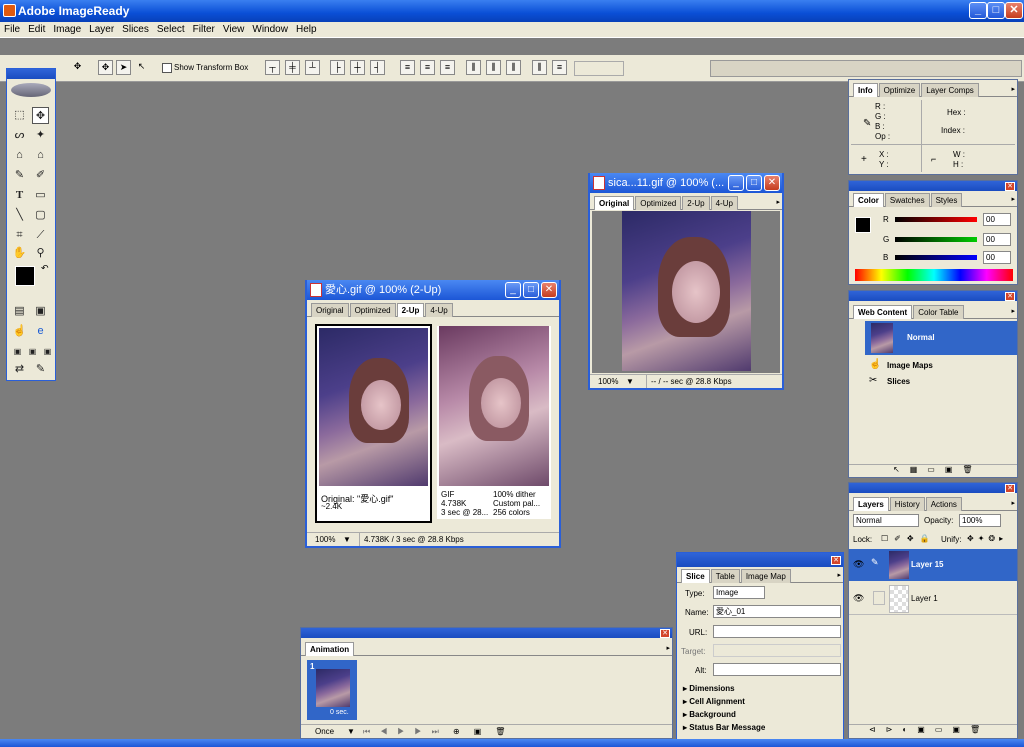 Image resolution: width=1024 pixels, height=747 pixels. I want to click on doc1-maximize-button: □, so click(531, 290).